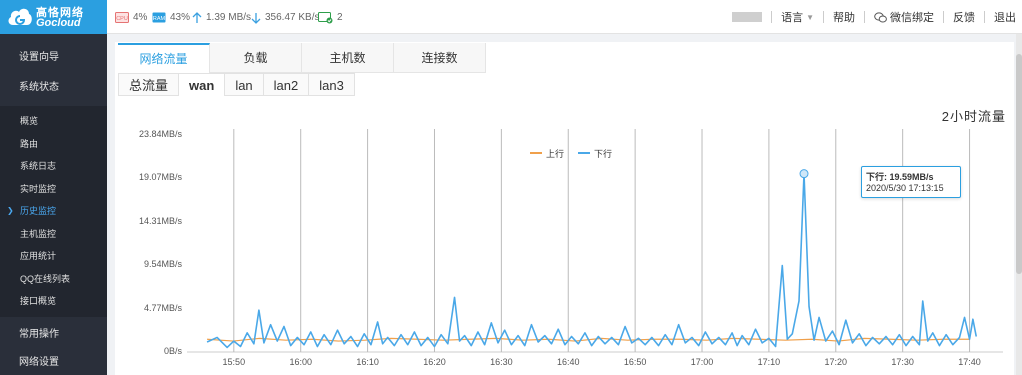  I want to click on sidebar-item-network-settings: 网络设置, so click(53, 361).